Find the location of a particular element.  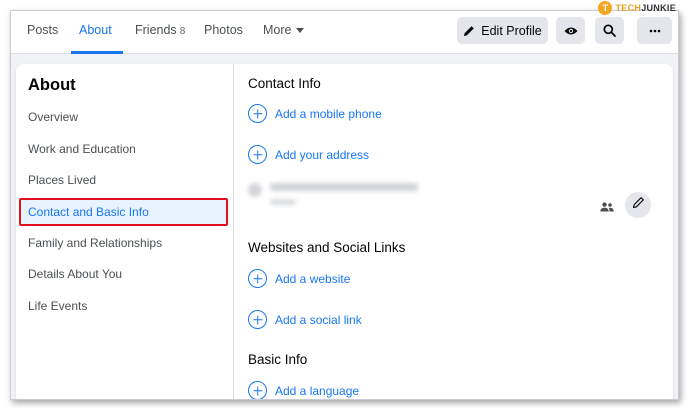

view-as-button is located at coordinates (570, 30).